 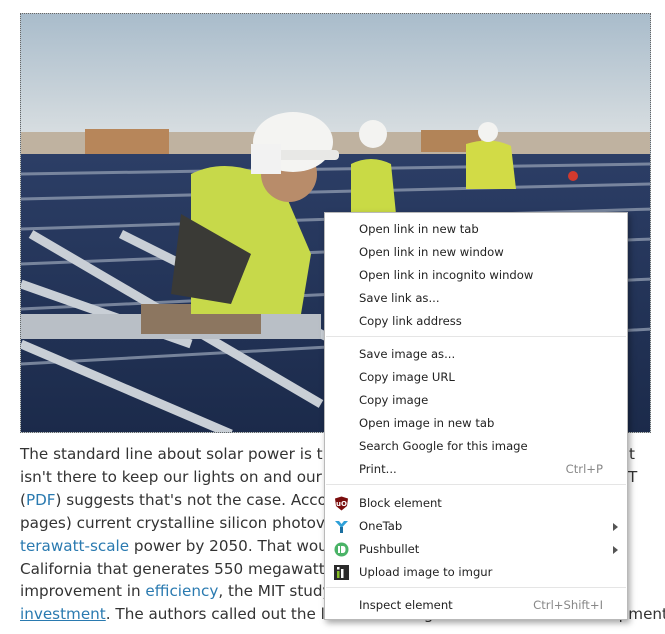 I want to click on menu-item-print: Print... Ctrl+P, so click(x=476, y=469).